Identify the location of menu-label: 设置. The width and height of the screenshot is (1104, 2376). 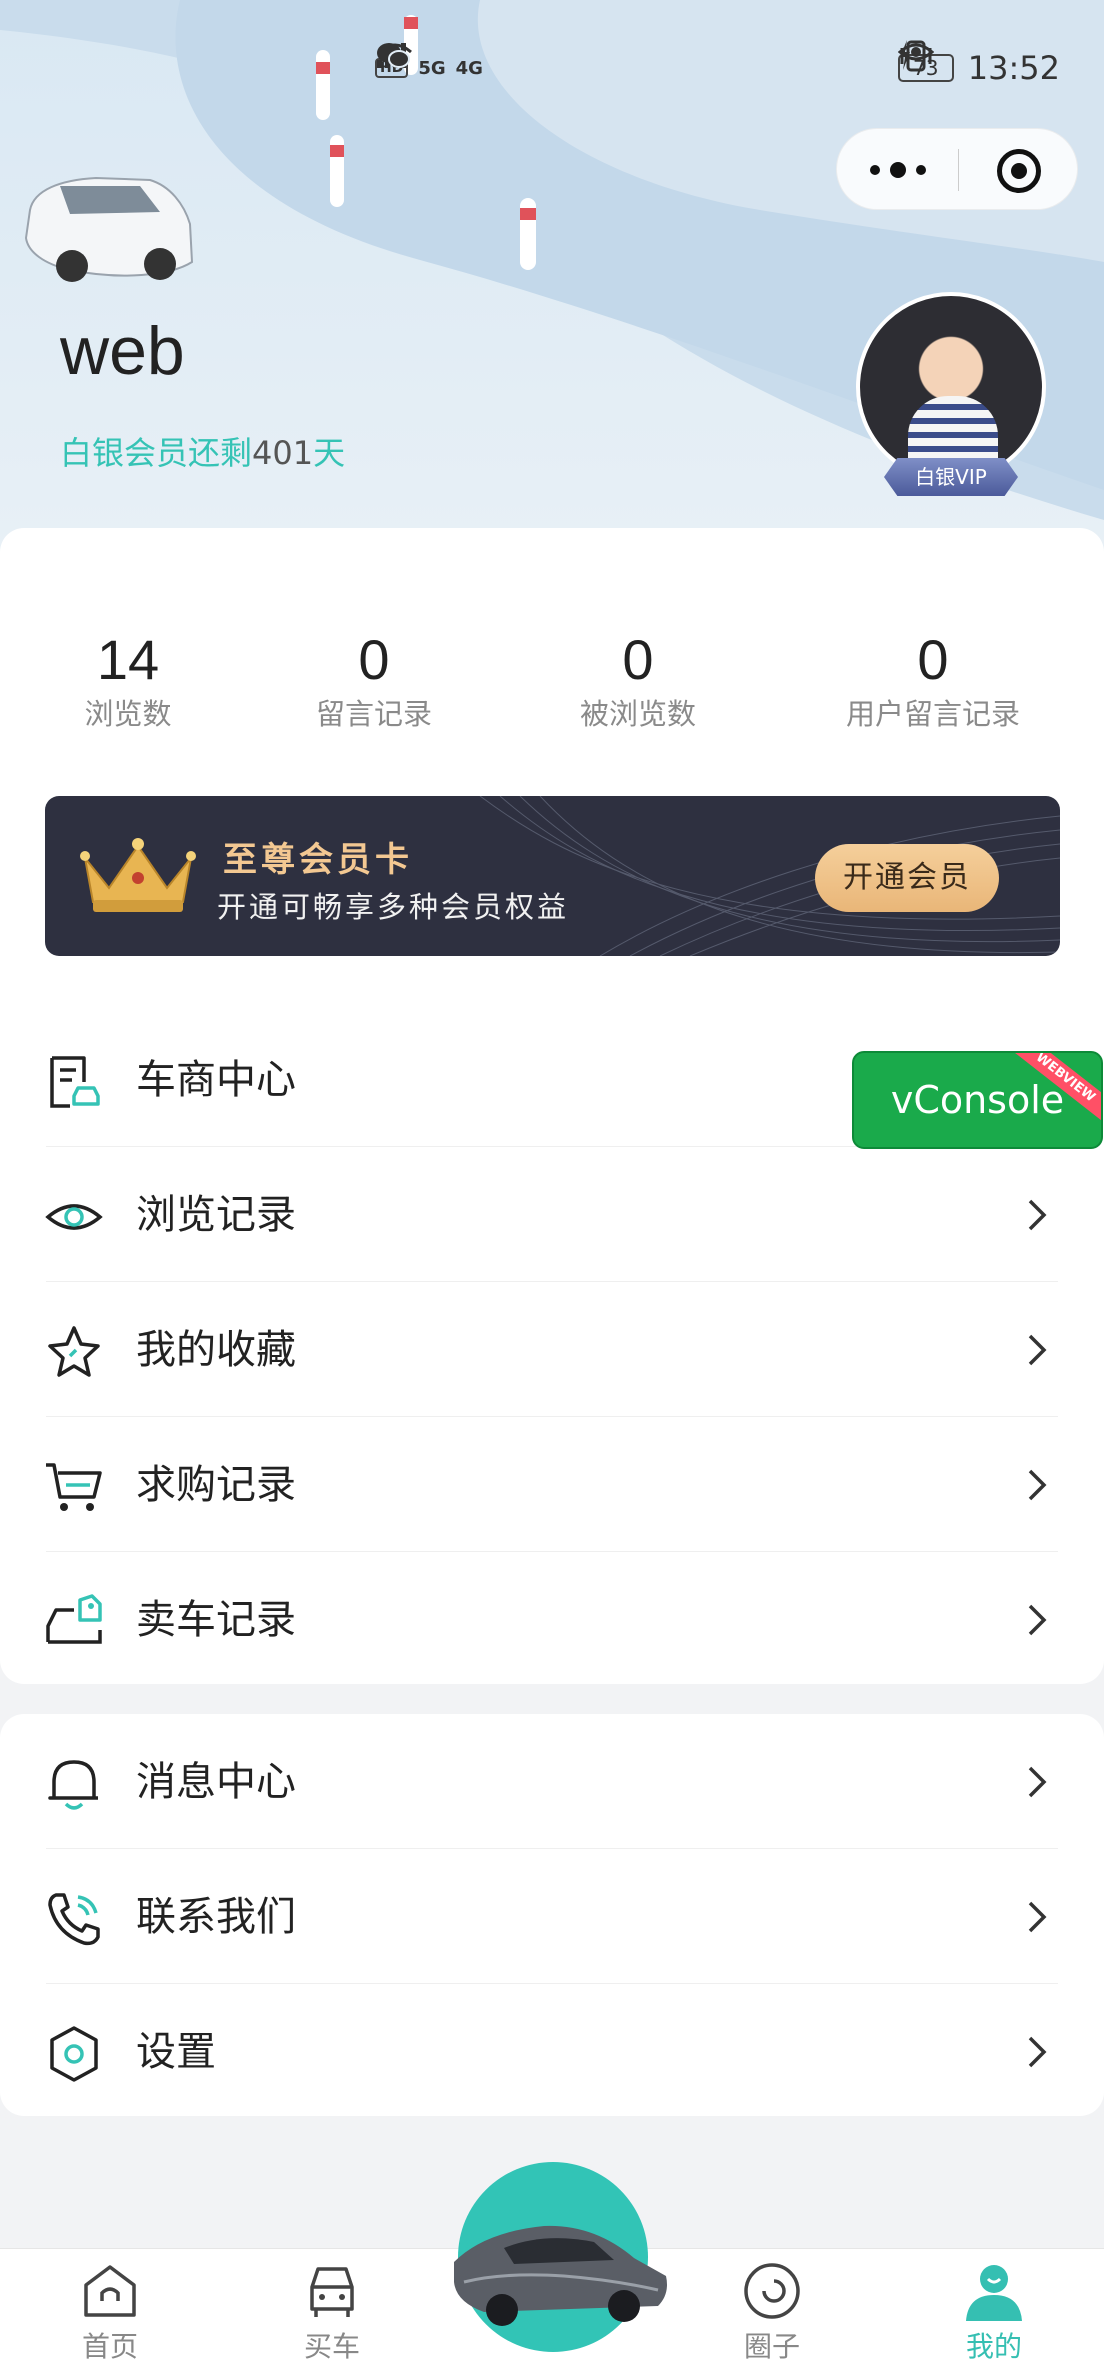
(176, 2052).